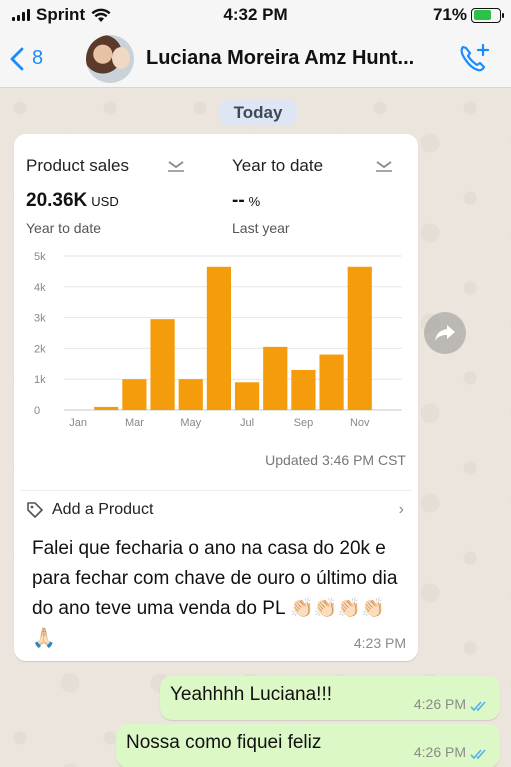 This screenshot has height=767, width=511. What do you see at coordinates (40, 257) in the screenshot?
I see `y-tick-label: 5k` at bounding box center [40, 257].